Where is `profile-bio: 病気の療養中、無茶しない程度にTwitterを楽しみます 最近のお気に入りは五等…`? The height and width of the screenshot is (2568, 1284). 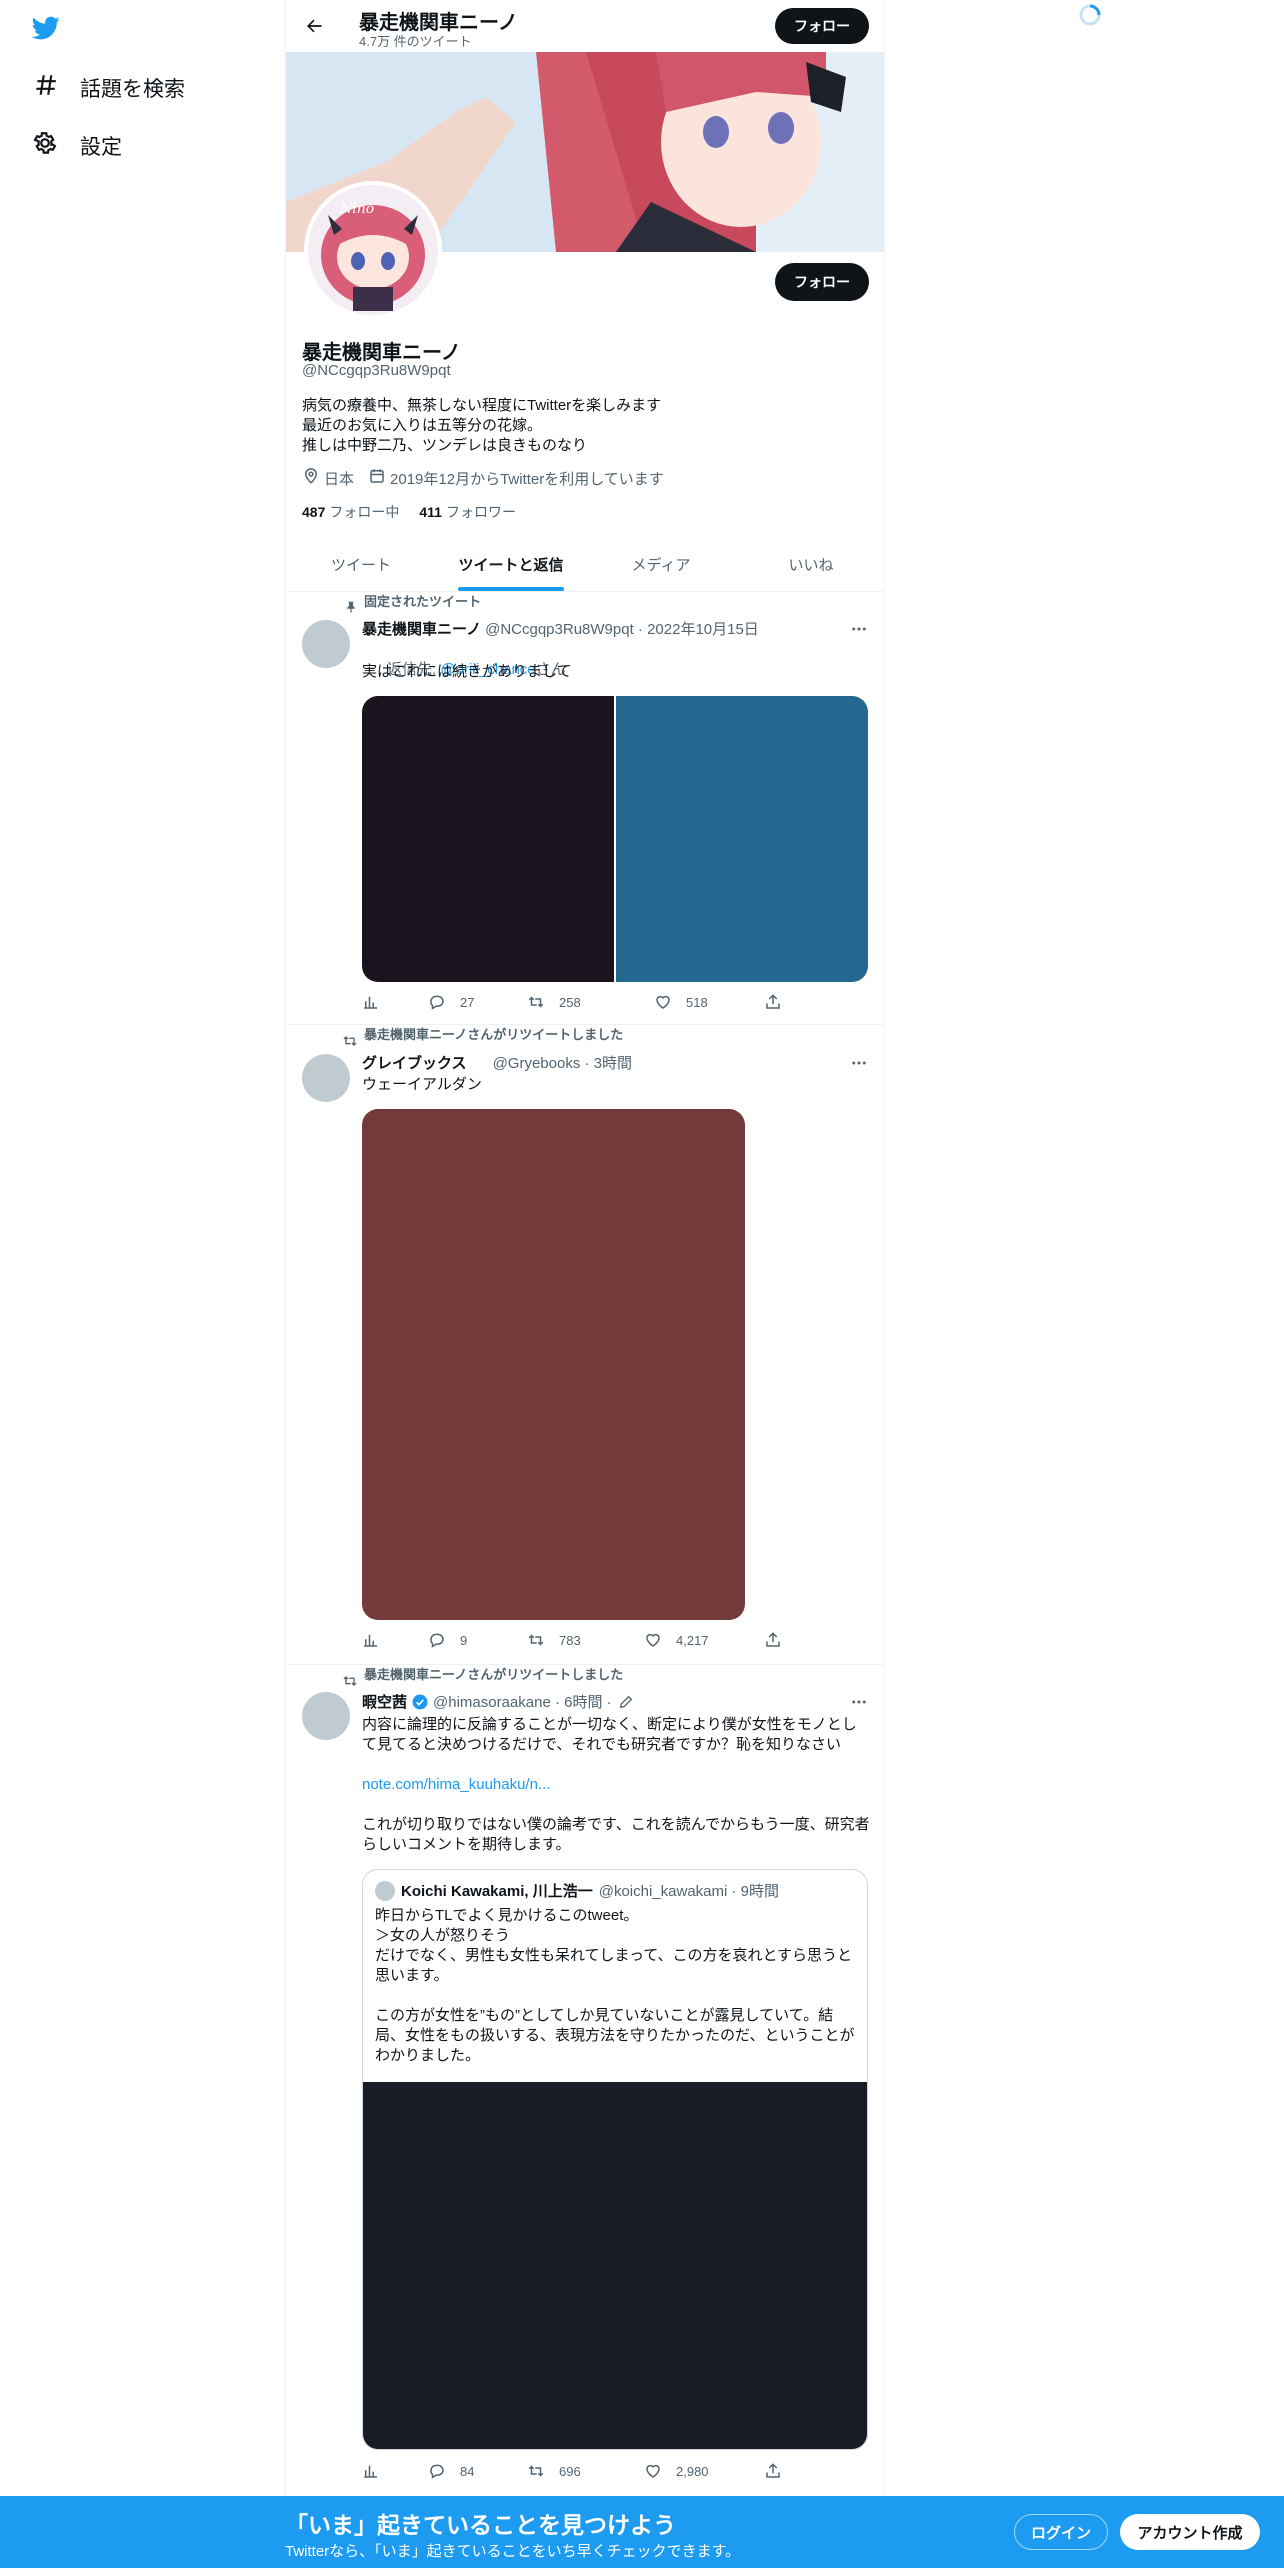 profile-bio: 病気の療養中、無茶しない程度にTwitterを楽しみます 最近のお気に入りは五等… is located at coordinates (482, 425).